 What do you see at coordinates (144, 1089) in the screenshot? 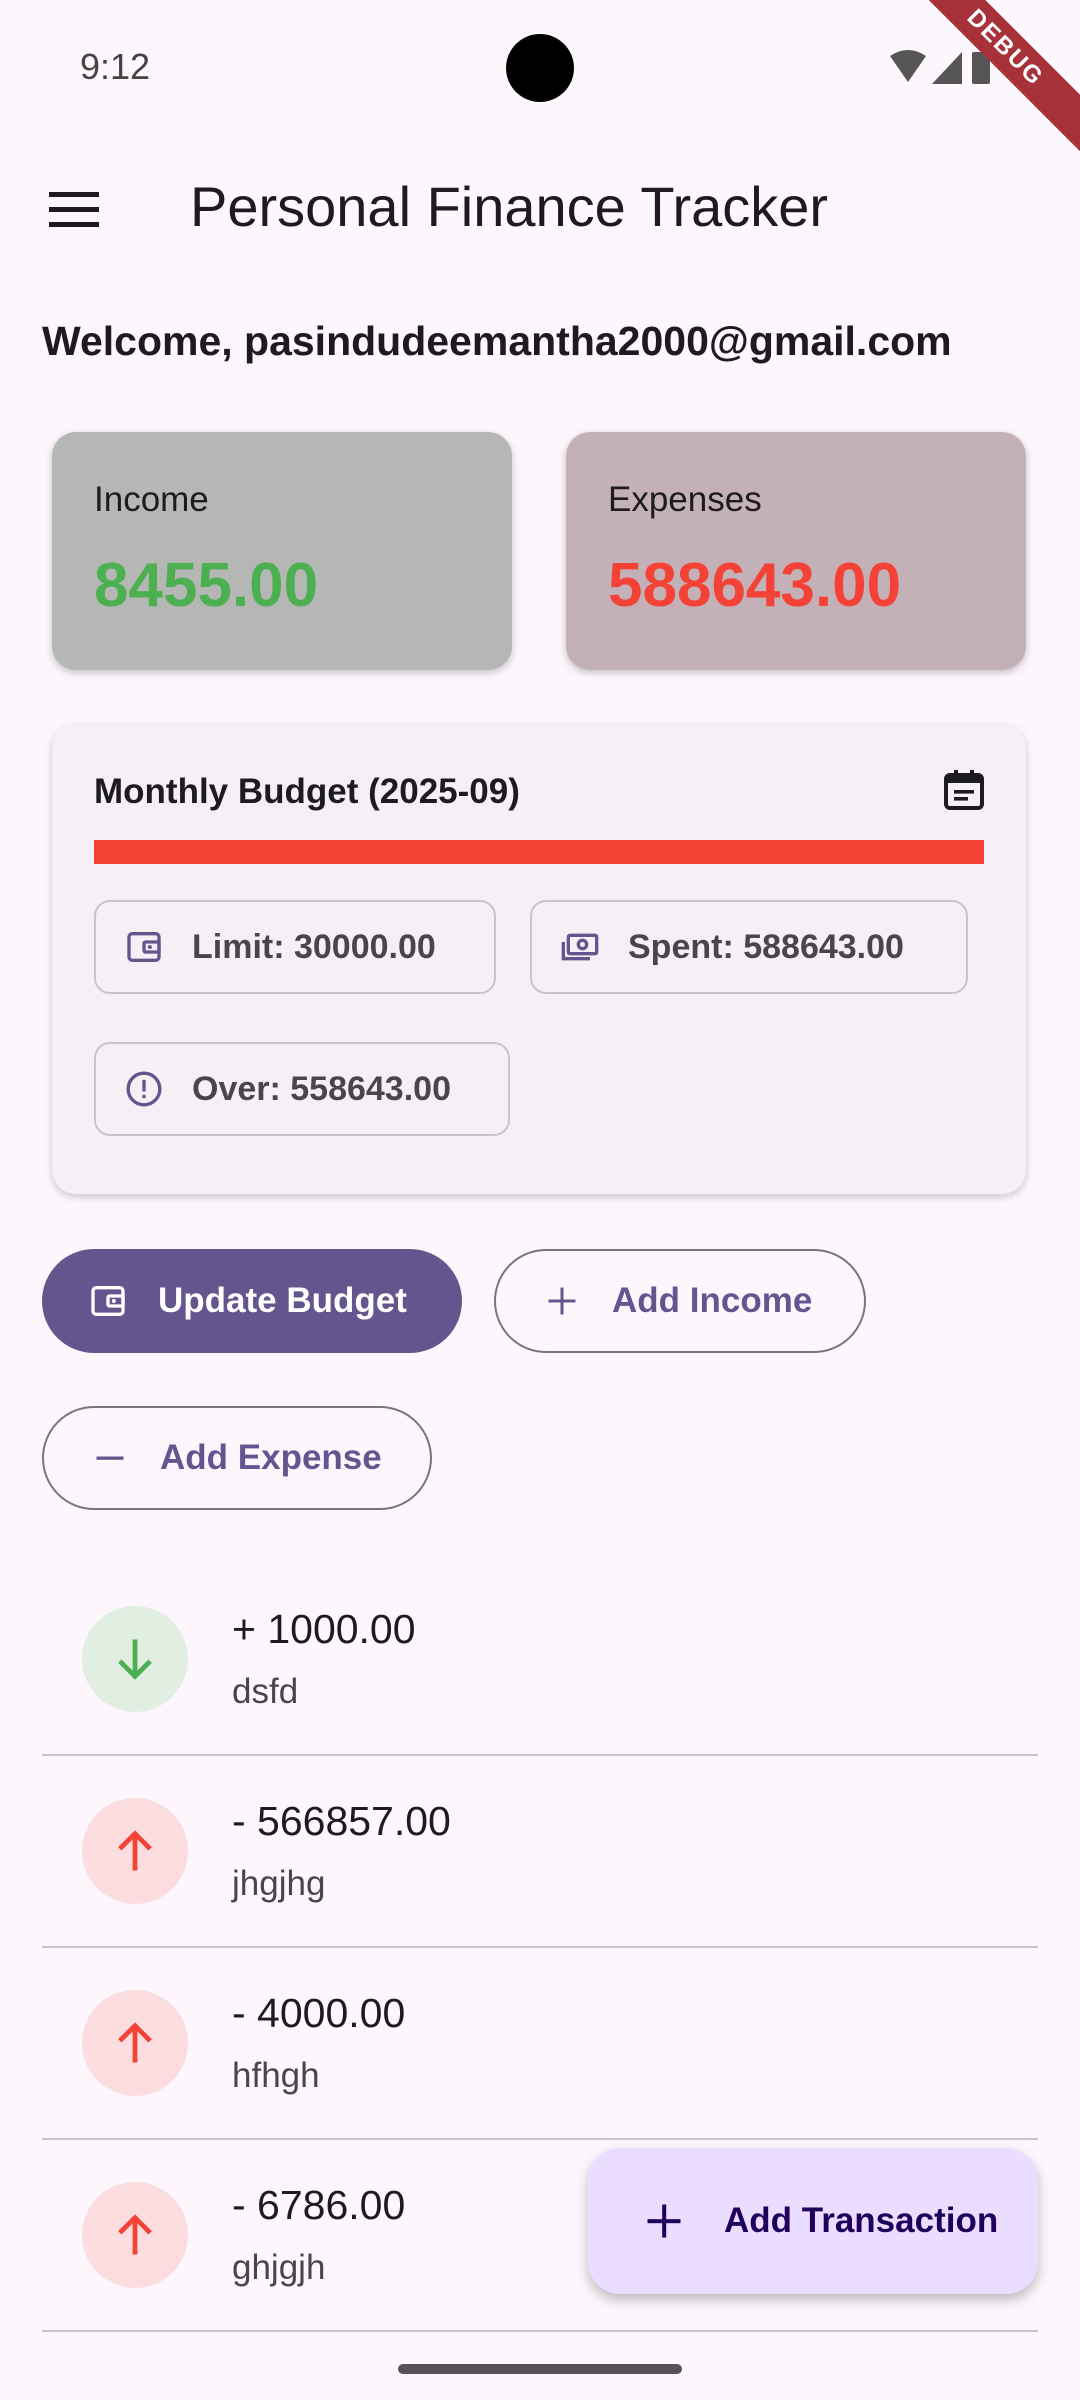
I see `alert-circle-icon` at bounding box center [144, 1089].